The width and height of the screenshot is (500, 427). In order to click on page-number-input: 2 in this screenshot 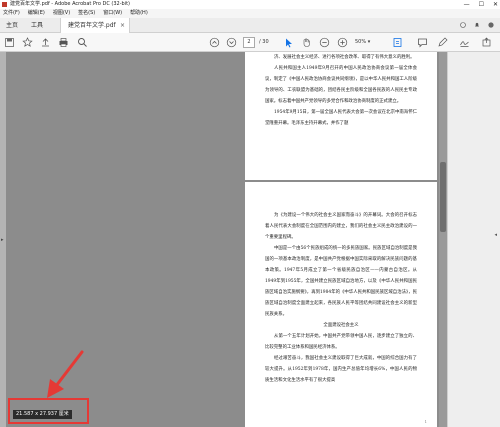, I will do `click(249, 42)`.